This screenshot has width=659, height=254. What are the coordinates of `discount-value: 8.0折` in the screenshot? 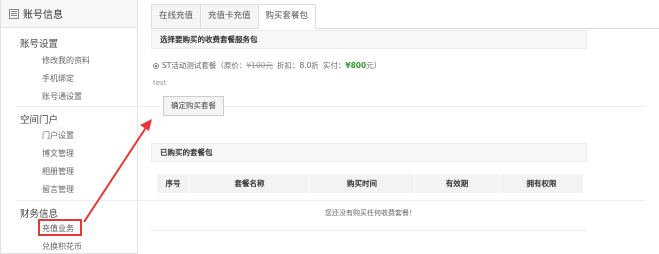 It's located at (309, 65).